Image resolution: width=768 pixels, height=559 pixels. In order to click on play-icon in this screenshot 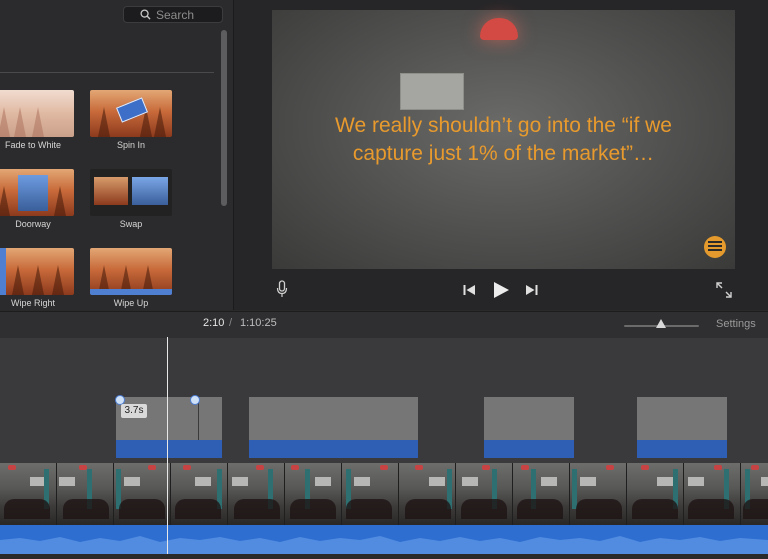, I will do `click(501, 290)`.